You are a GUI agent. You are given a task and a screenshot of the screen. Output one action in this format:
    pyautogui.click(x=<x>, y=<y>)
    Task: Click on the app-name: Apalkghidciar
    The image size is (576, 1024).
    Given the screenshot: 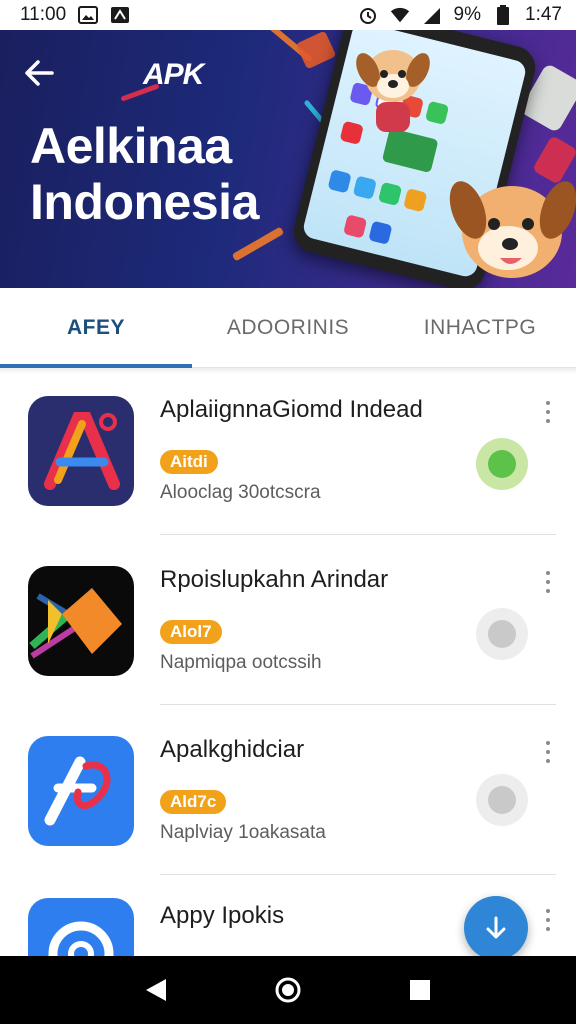 What is the action you would take?
    pyautogui.click(x=232, y=749)
    